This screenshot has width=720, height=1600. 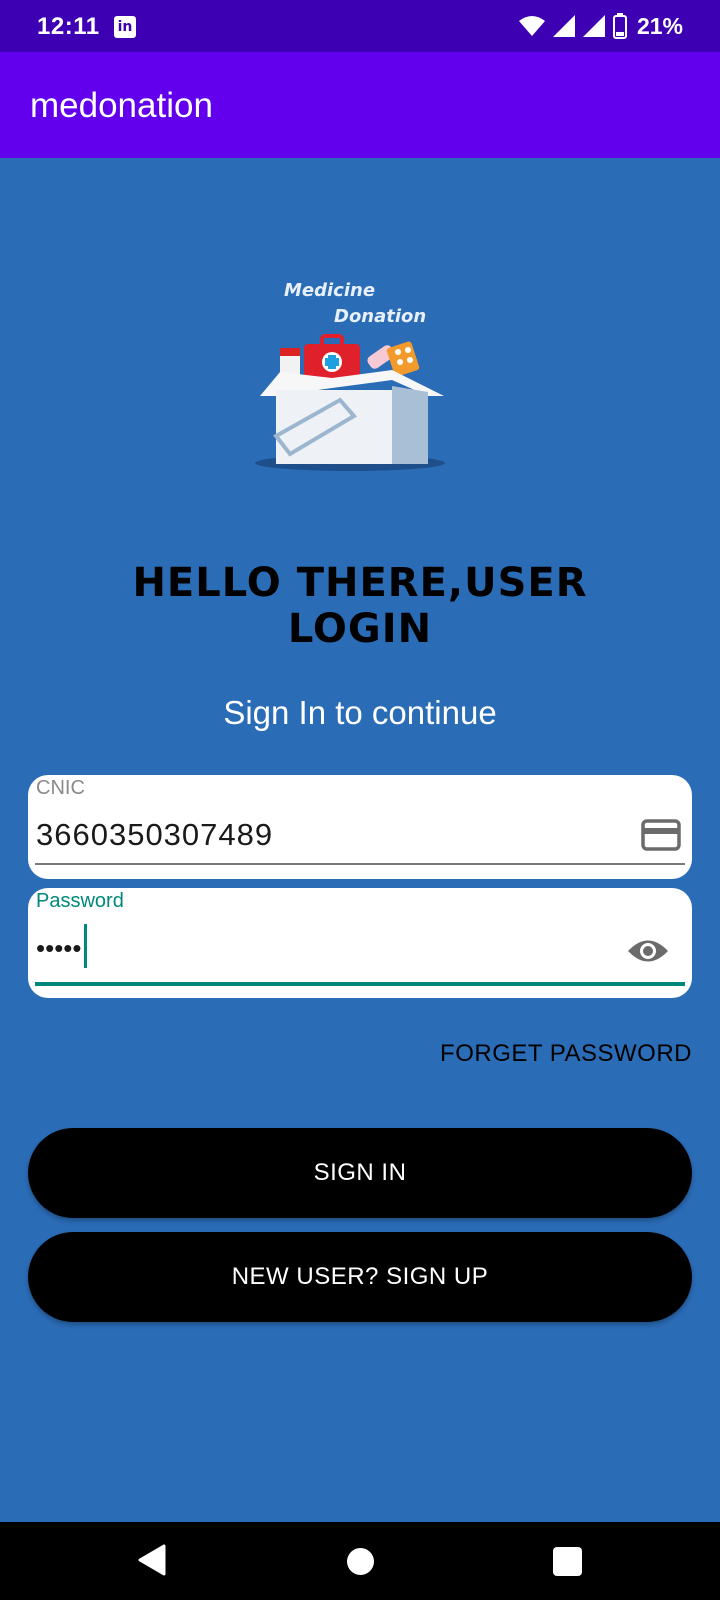 I want to click on cnic-field: CNIC 3660350307489, so click(x=360, y=827).